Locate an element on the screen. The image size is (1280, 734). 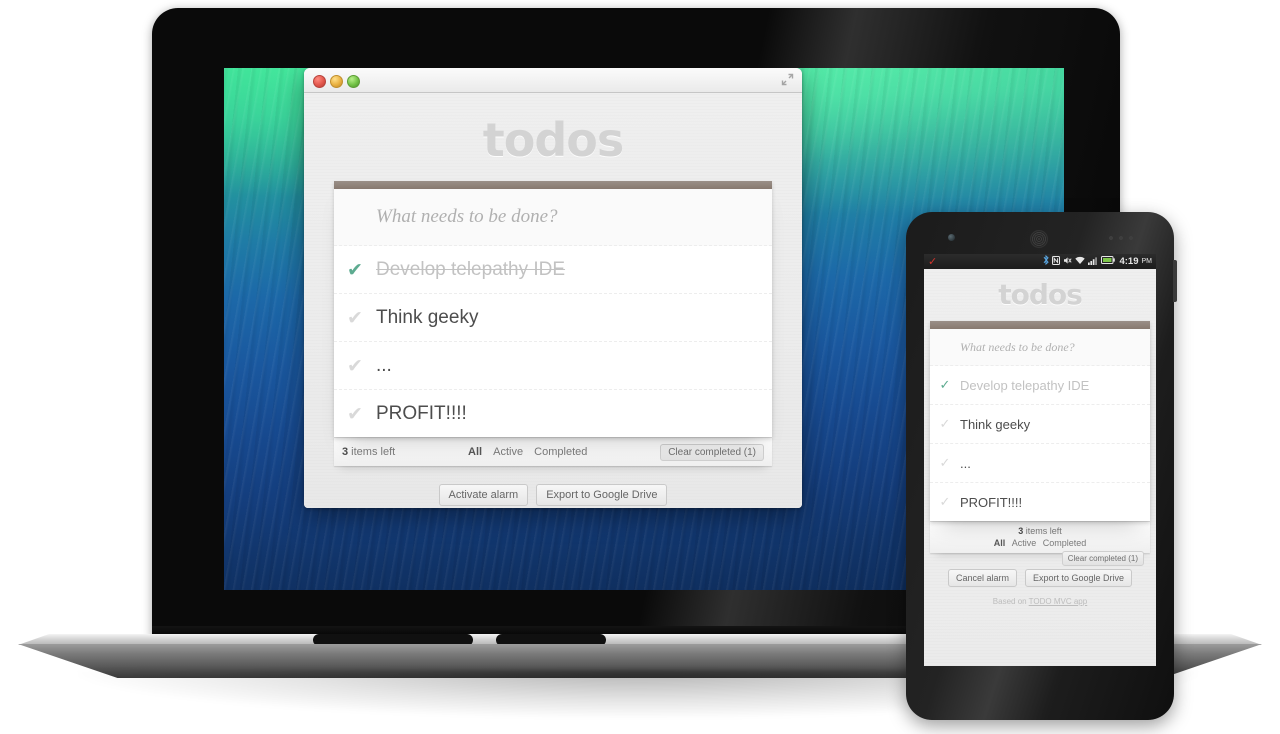
todo-row: ✓ Think geeky is located at coordinates (1040, 424).